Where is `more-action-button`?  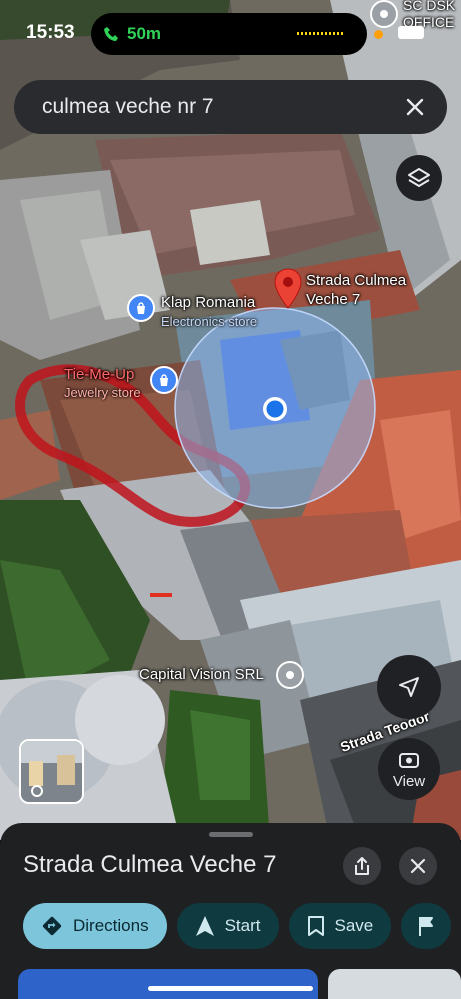 more-action-button is located at coordinates (426, 926).